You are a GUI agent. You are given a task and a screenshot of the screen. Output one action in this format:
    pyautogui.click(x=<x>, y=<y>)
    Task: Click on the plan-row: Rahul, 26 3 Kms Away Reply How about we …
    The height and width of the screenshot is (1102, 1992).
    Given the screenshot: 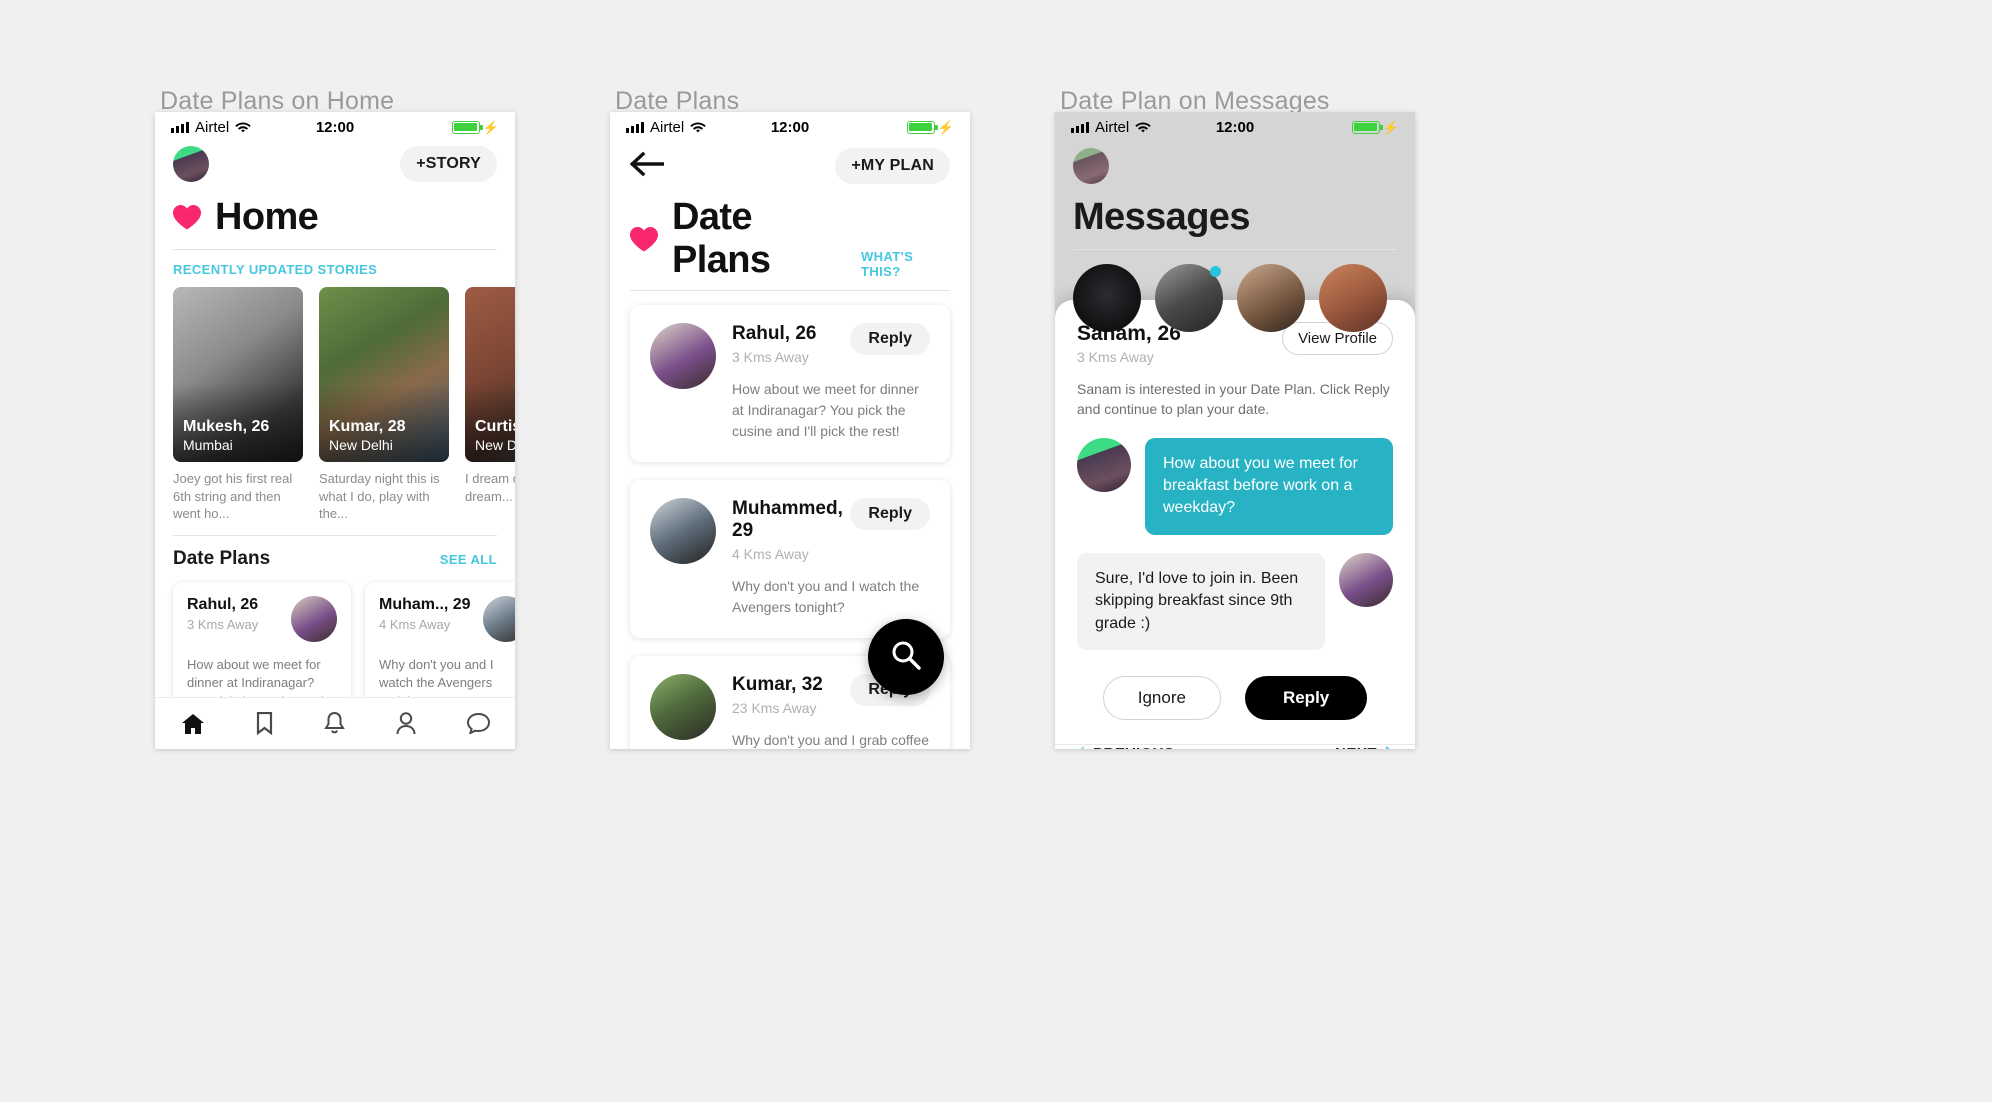 What is the action you would take?
    pyautogui.click(x=790, y=383)
    